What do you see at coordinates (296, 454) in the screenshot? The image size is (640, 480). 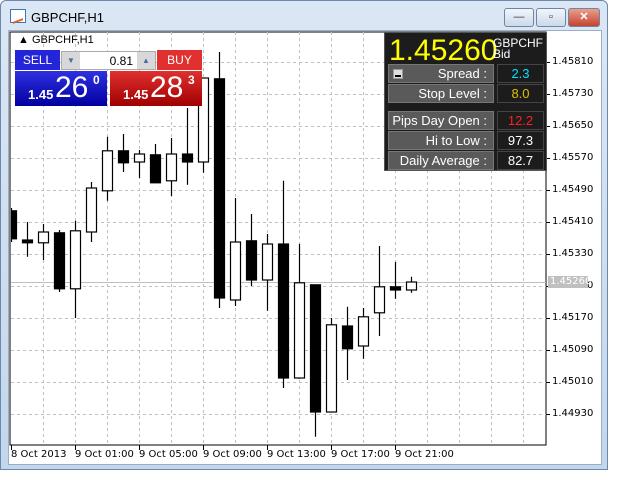 I see `x-tick-label: 9 Oct 13:00` at bounding box center [296, 454].